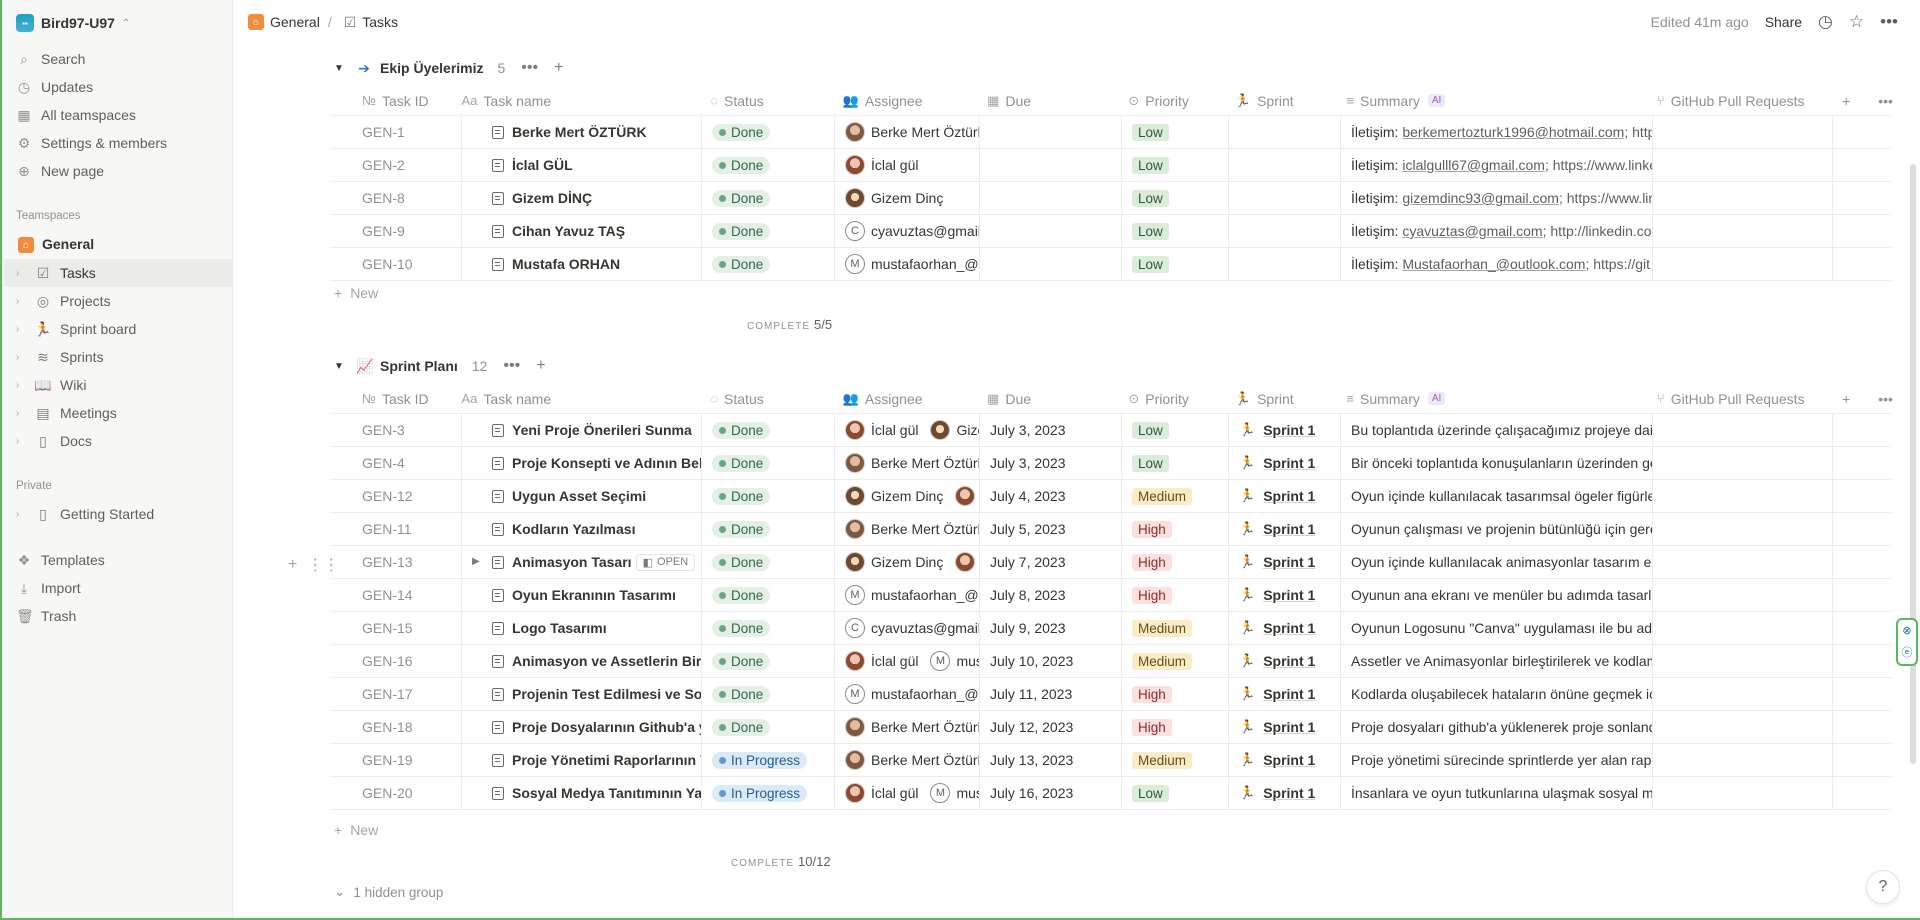  I want to click on priority-cell: High, so click(1175, 529).